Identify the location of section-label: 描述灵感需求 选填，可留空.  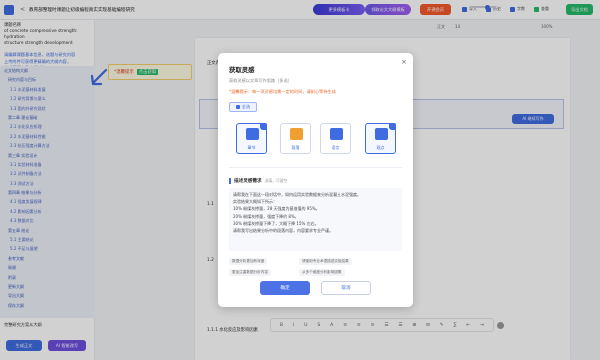
(258, 181).